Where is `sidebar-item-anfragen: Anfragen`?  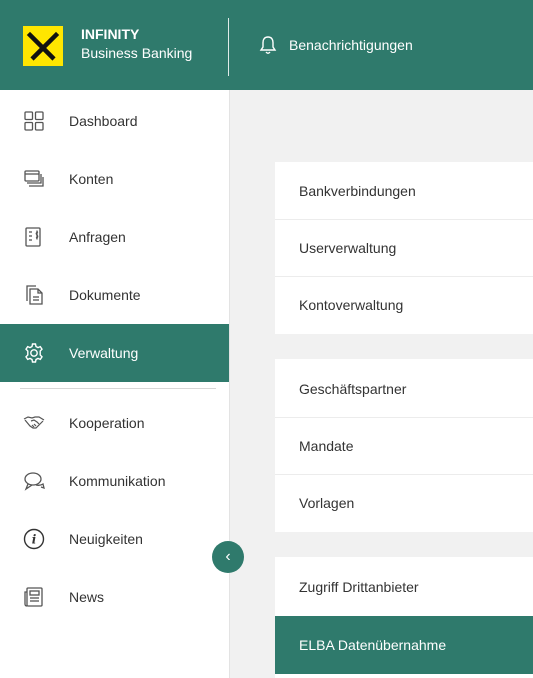 sidebar-item-anfragen: Anfragen is located at coordinates (114, 237).